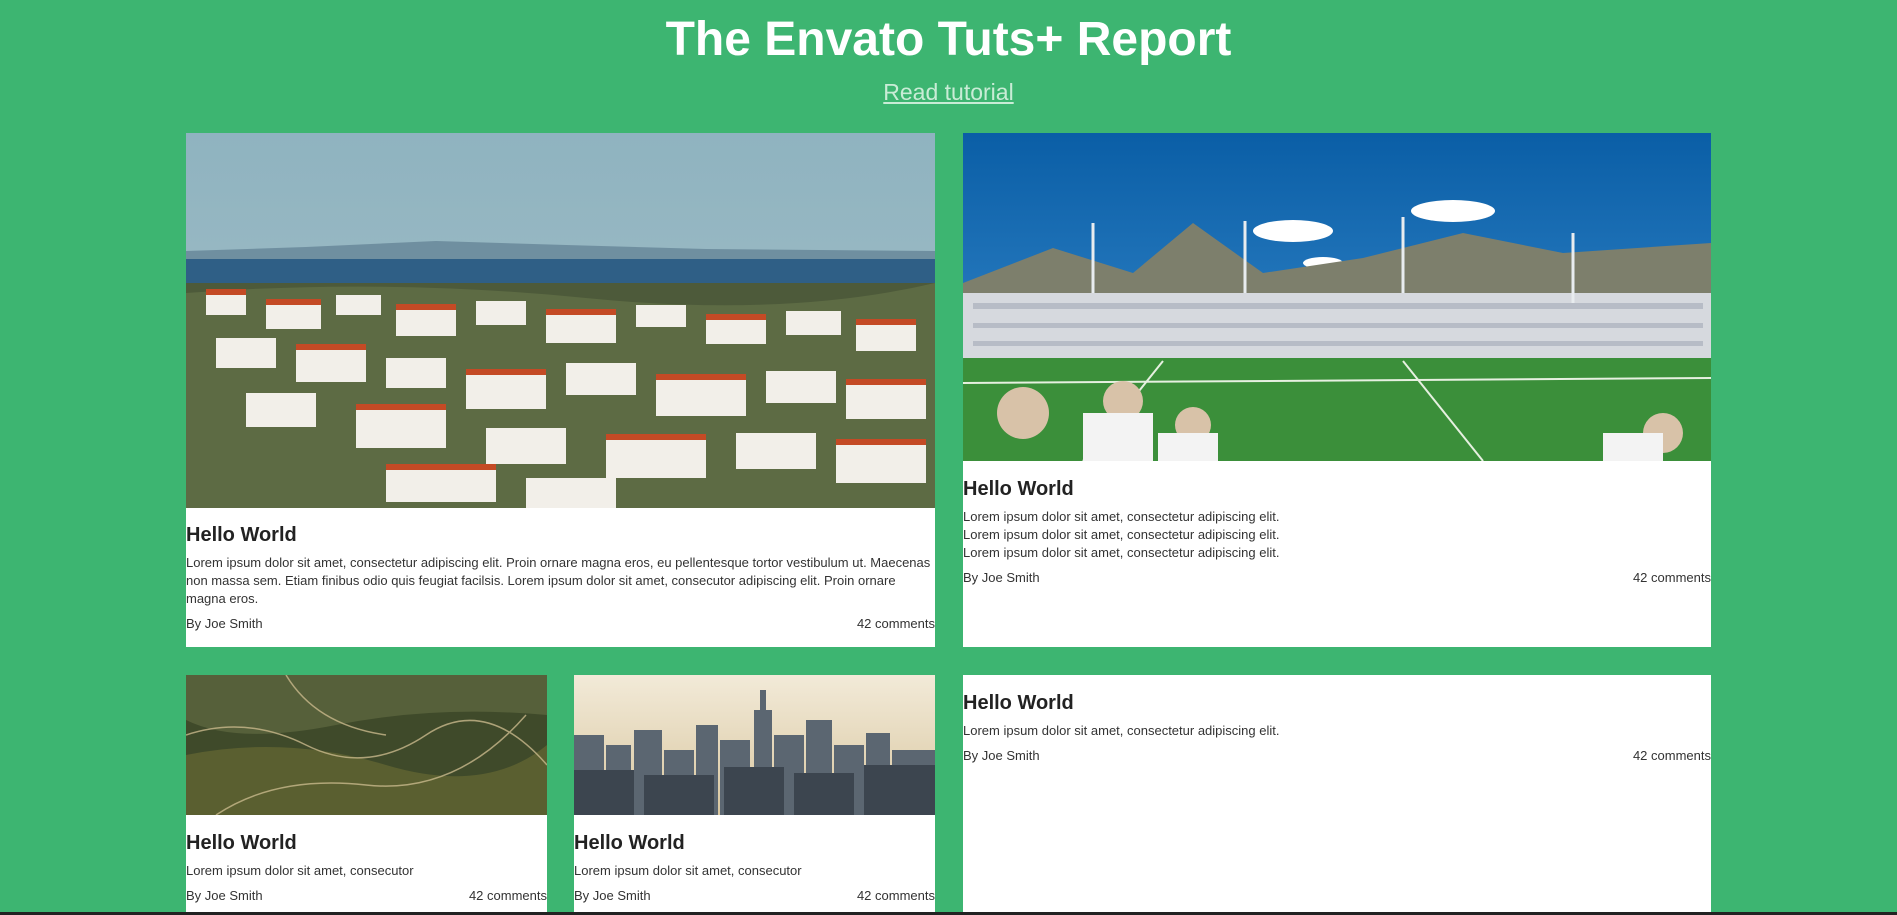  What do you see at coordinates (1337, 297) in the screenshot?
I see `football-stadium-photo` at bounding box center [1337, 297].